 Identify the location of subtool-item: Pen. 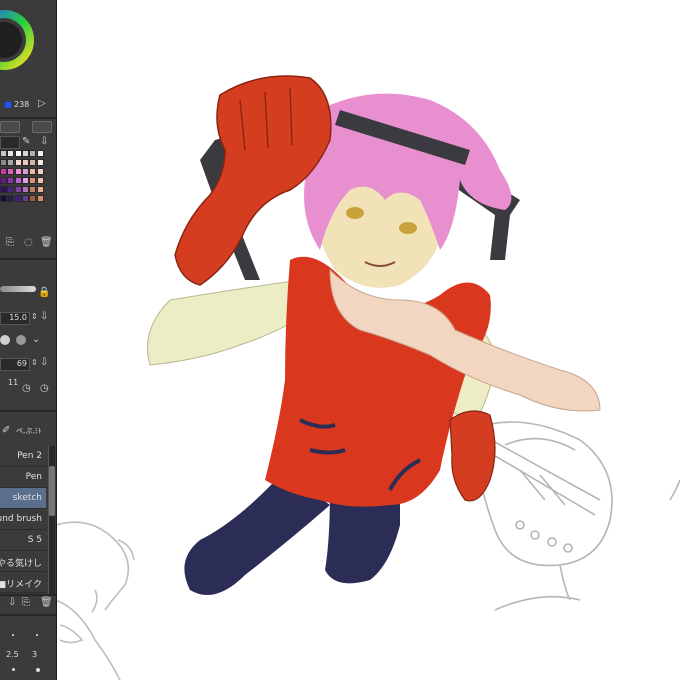
(23, 477).